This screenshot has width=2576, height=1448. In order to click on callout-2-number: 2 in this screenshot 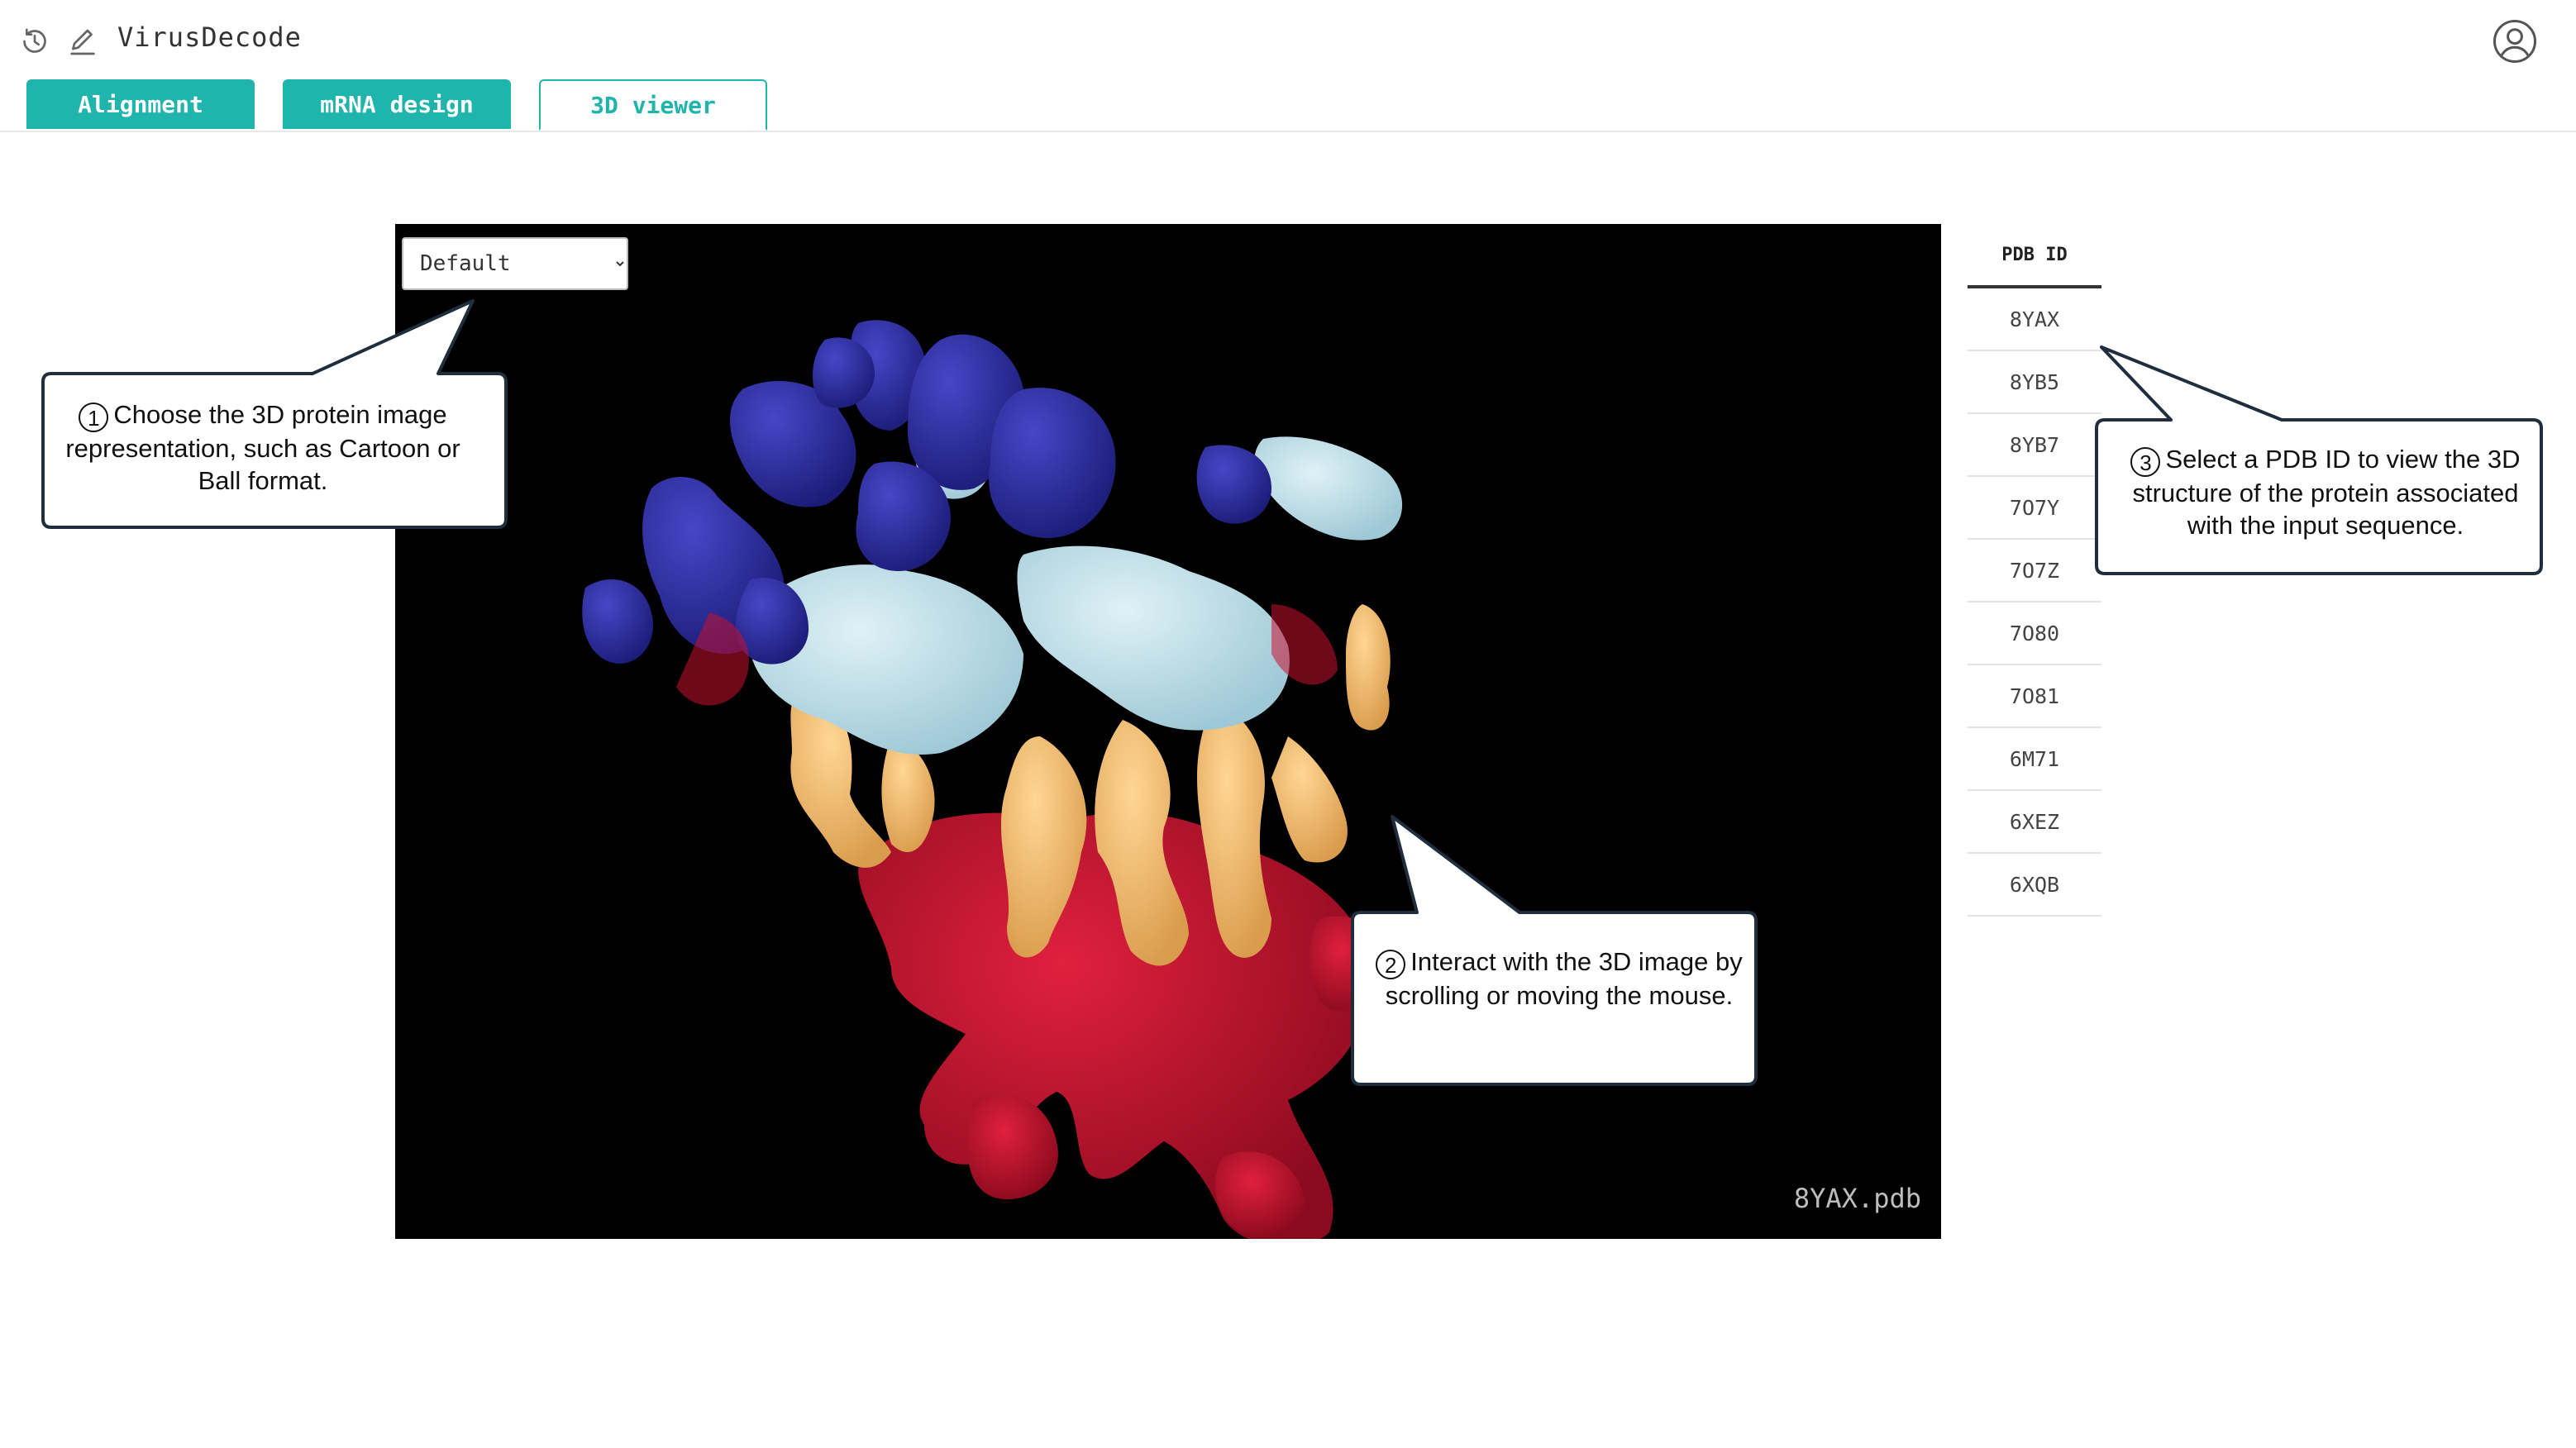, I will do `click(1391, 964)`.